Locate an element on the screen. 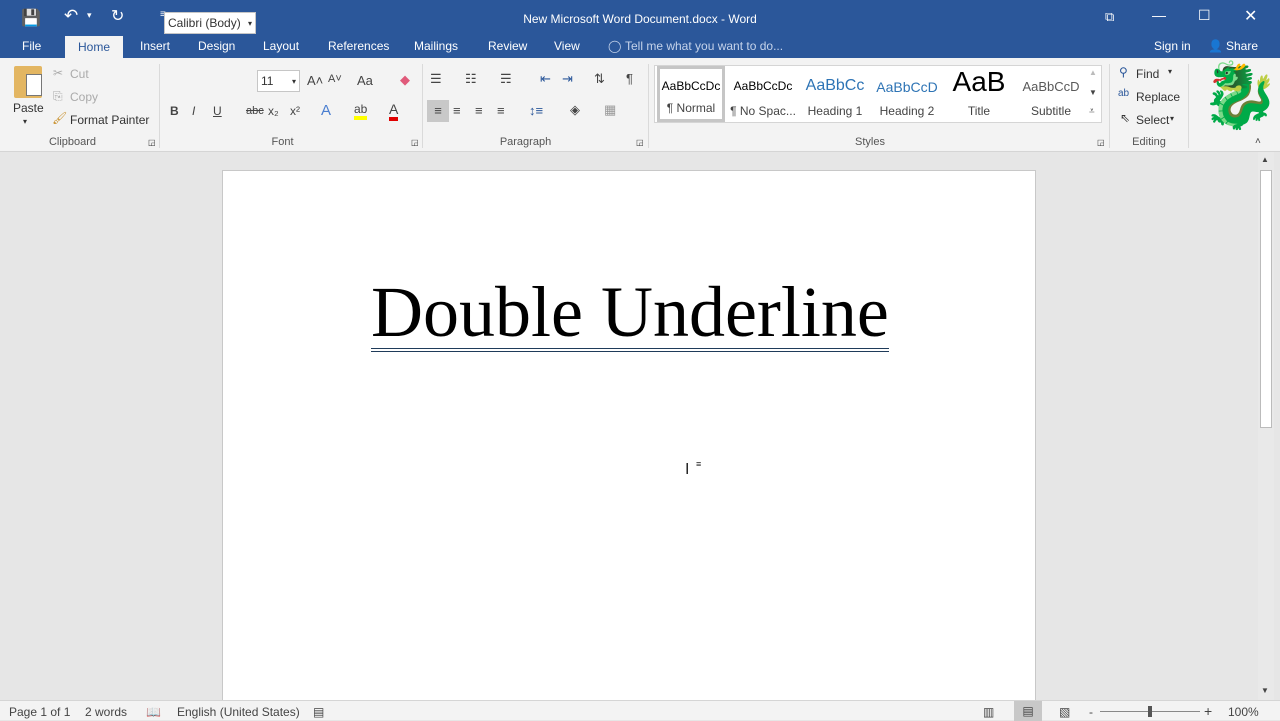  text-effects-icon: A is located at coordinates (326, 110).